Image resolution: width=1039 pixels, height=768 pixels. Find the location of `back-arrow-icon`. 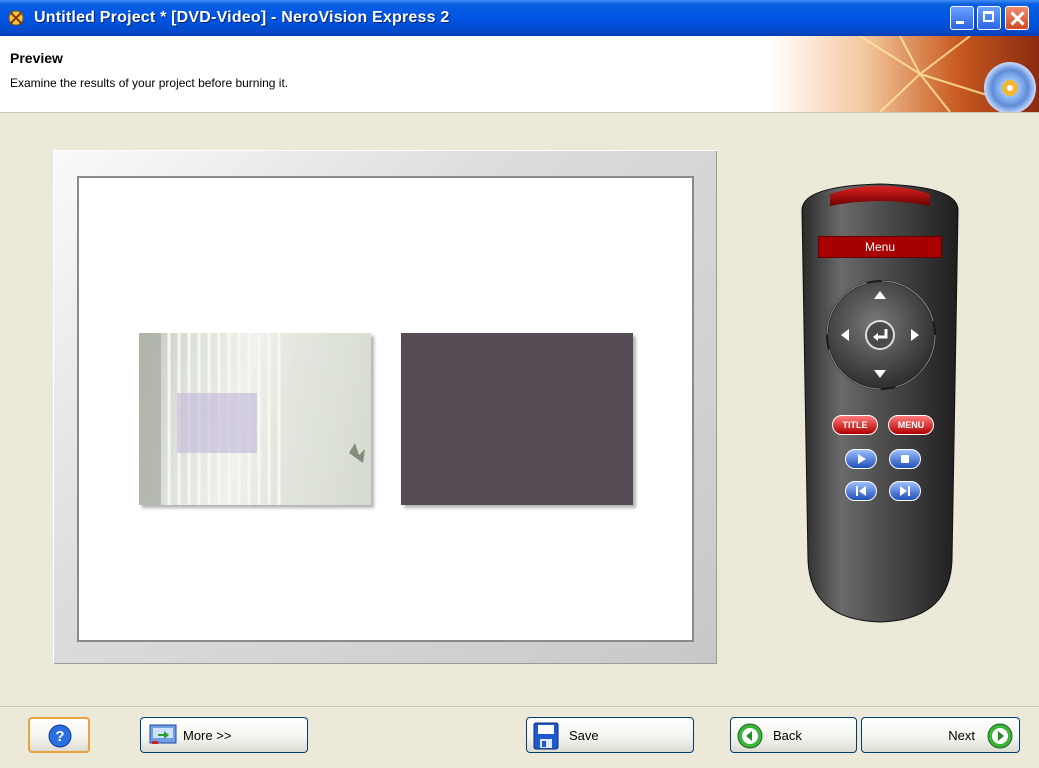

back-arrow-icon is located at coordinates (750, 736).